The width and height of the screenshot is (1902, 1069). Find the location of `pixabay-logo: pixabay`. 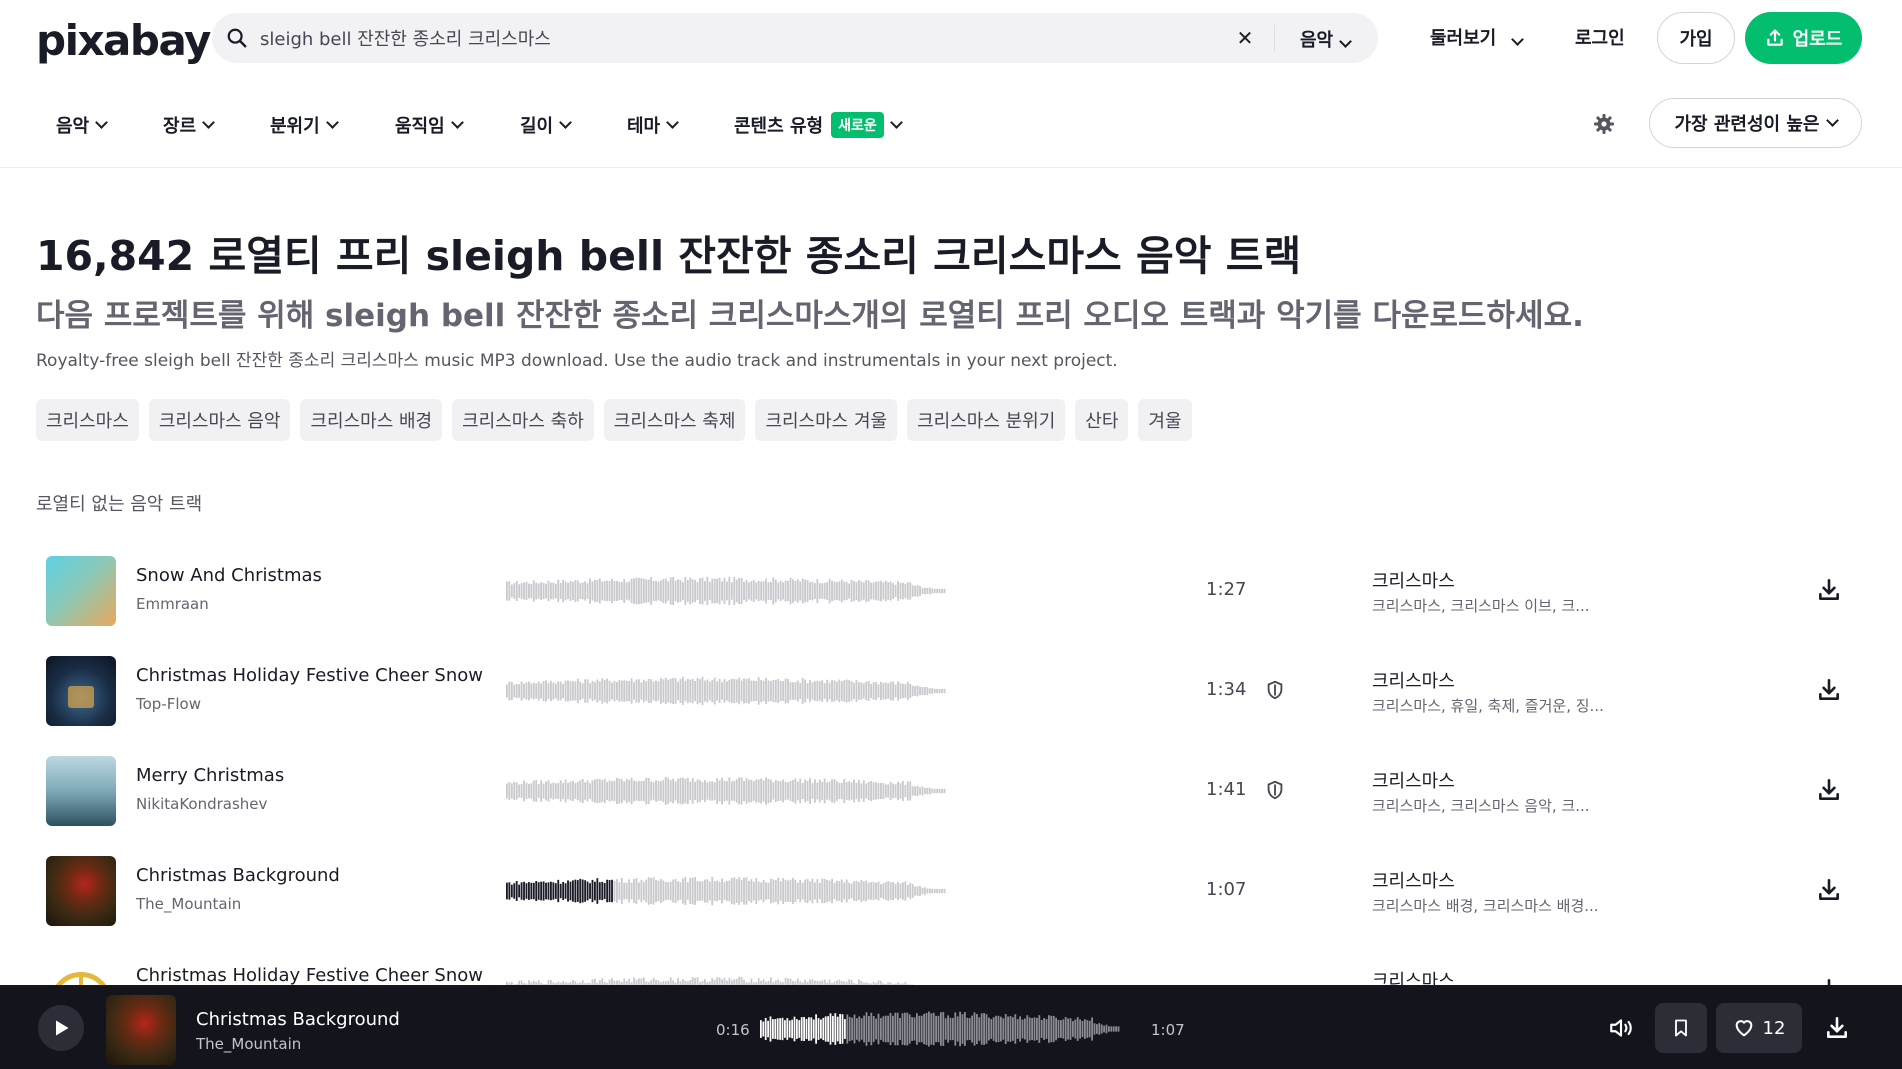

pixabay-logo: pixabay is located at coordinates (123, 40).